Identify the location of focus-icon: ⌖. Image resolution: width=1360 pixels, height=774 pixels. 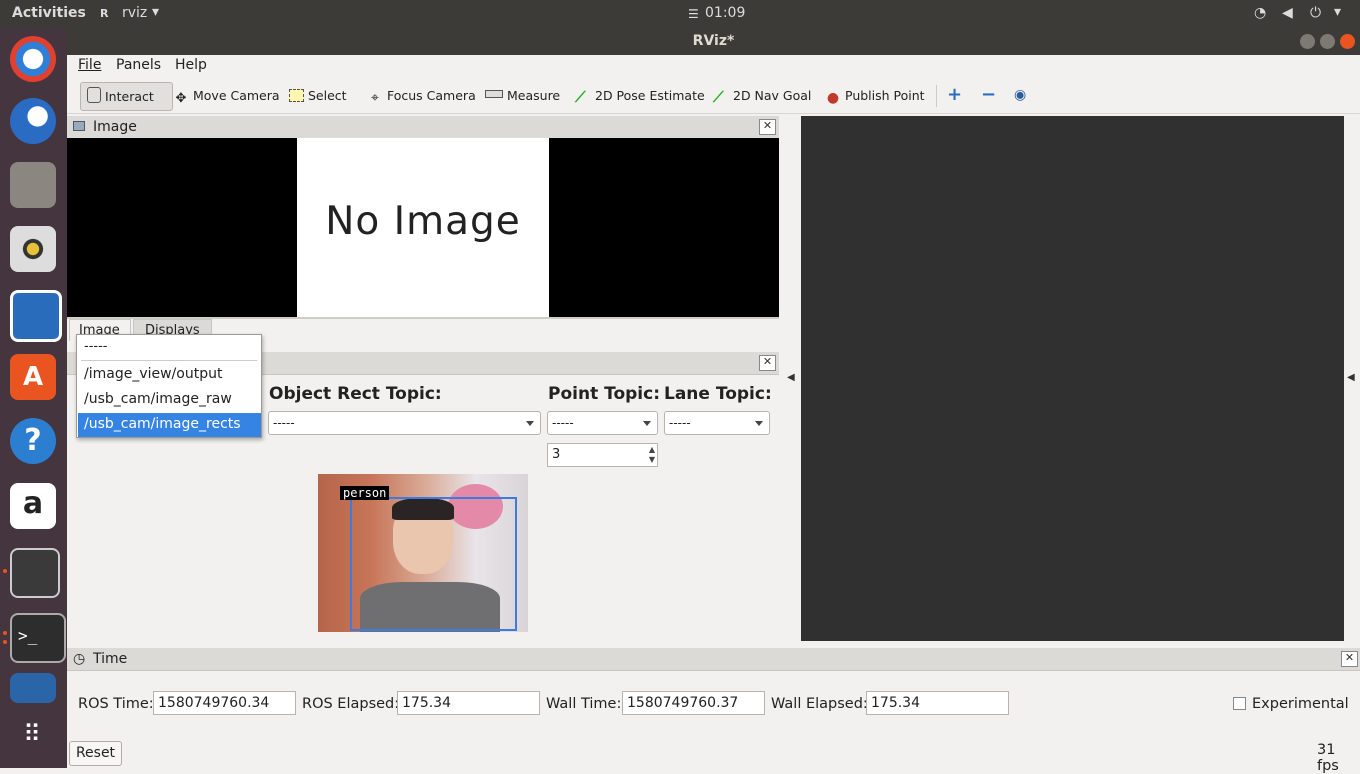
(375, 98).